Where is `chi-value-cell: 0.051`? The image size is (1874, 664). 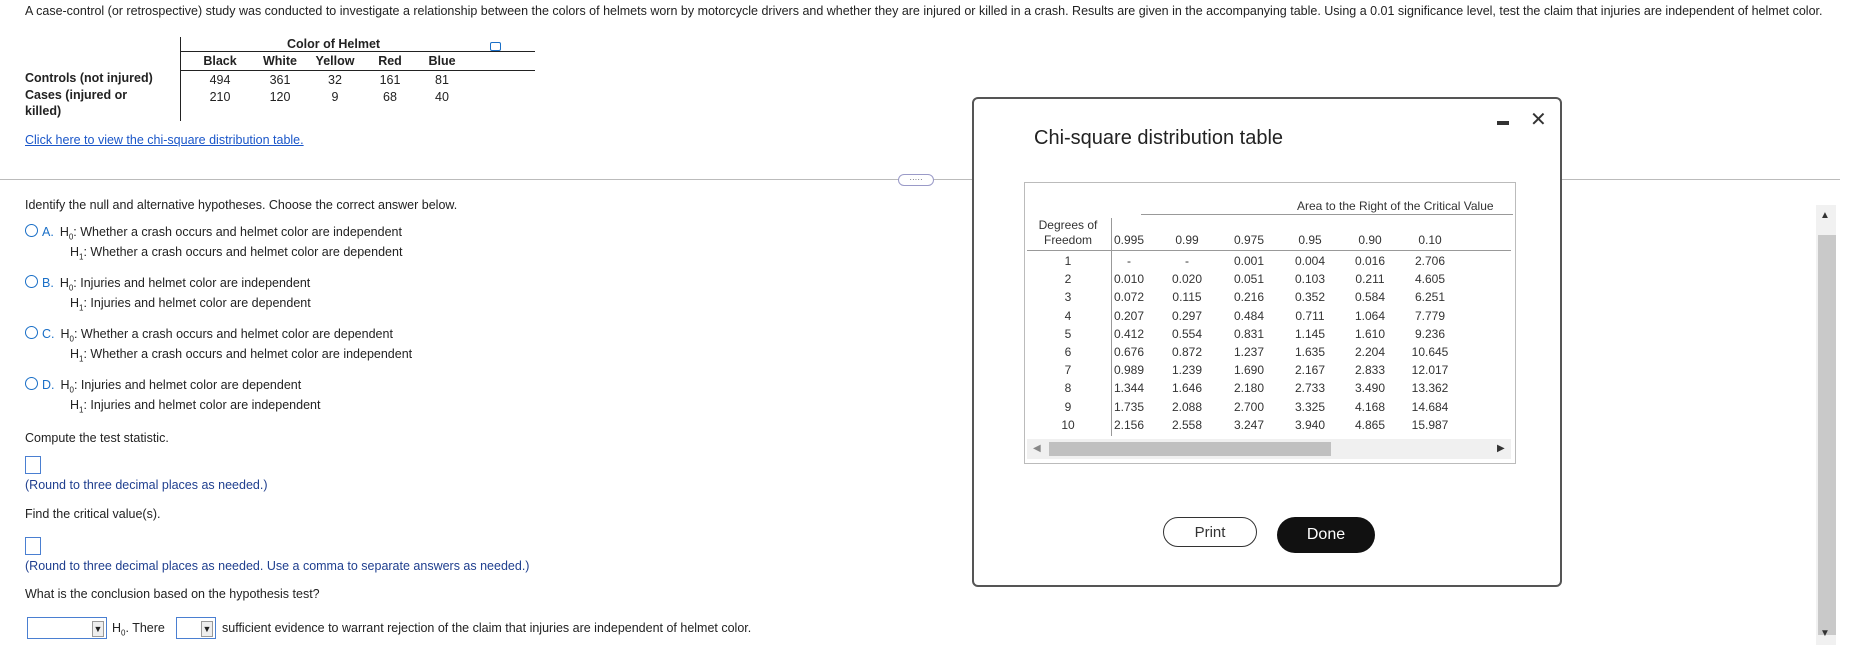
chi-value-cell: 0.051 is located at coordinates (1249, 279).